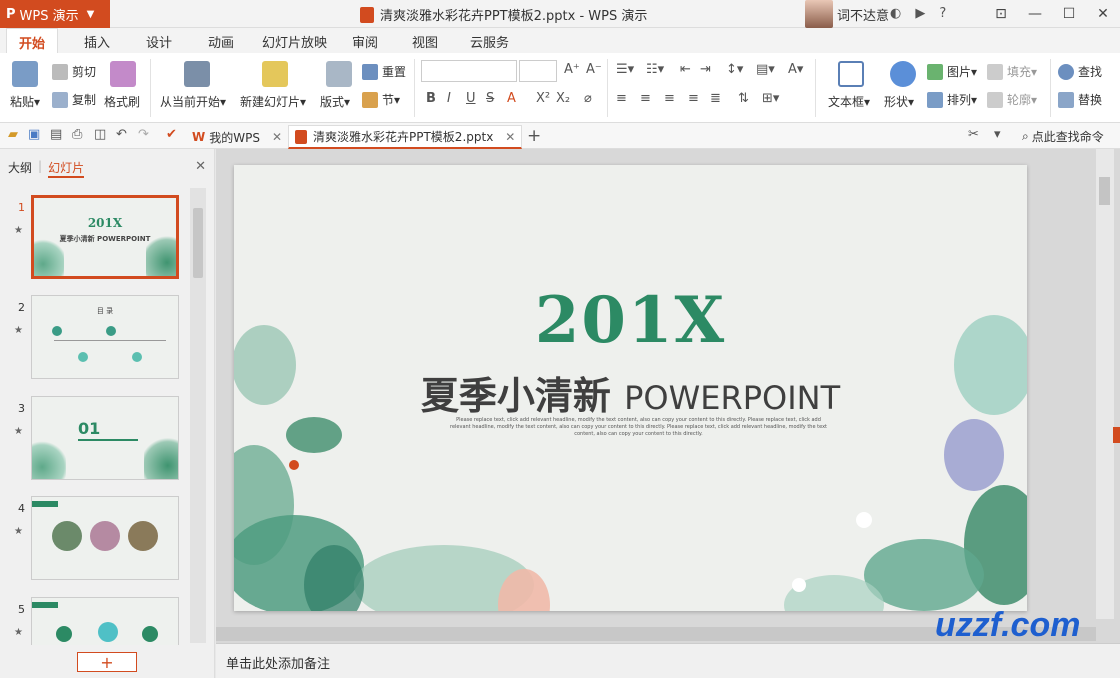 Image resolution: width=1120 pixels, height=678 pixels. What do you see at coordinates (1063, 136) in the screenshot?
I see `command-search: ⌕ 点此查找命令` at bounding box center [1063, 136].